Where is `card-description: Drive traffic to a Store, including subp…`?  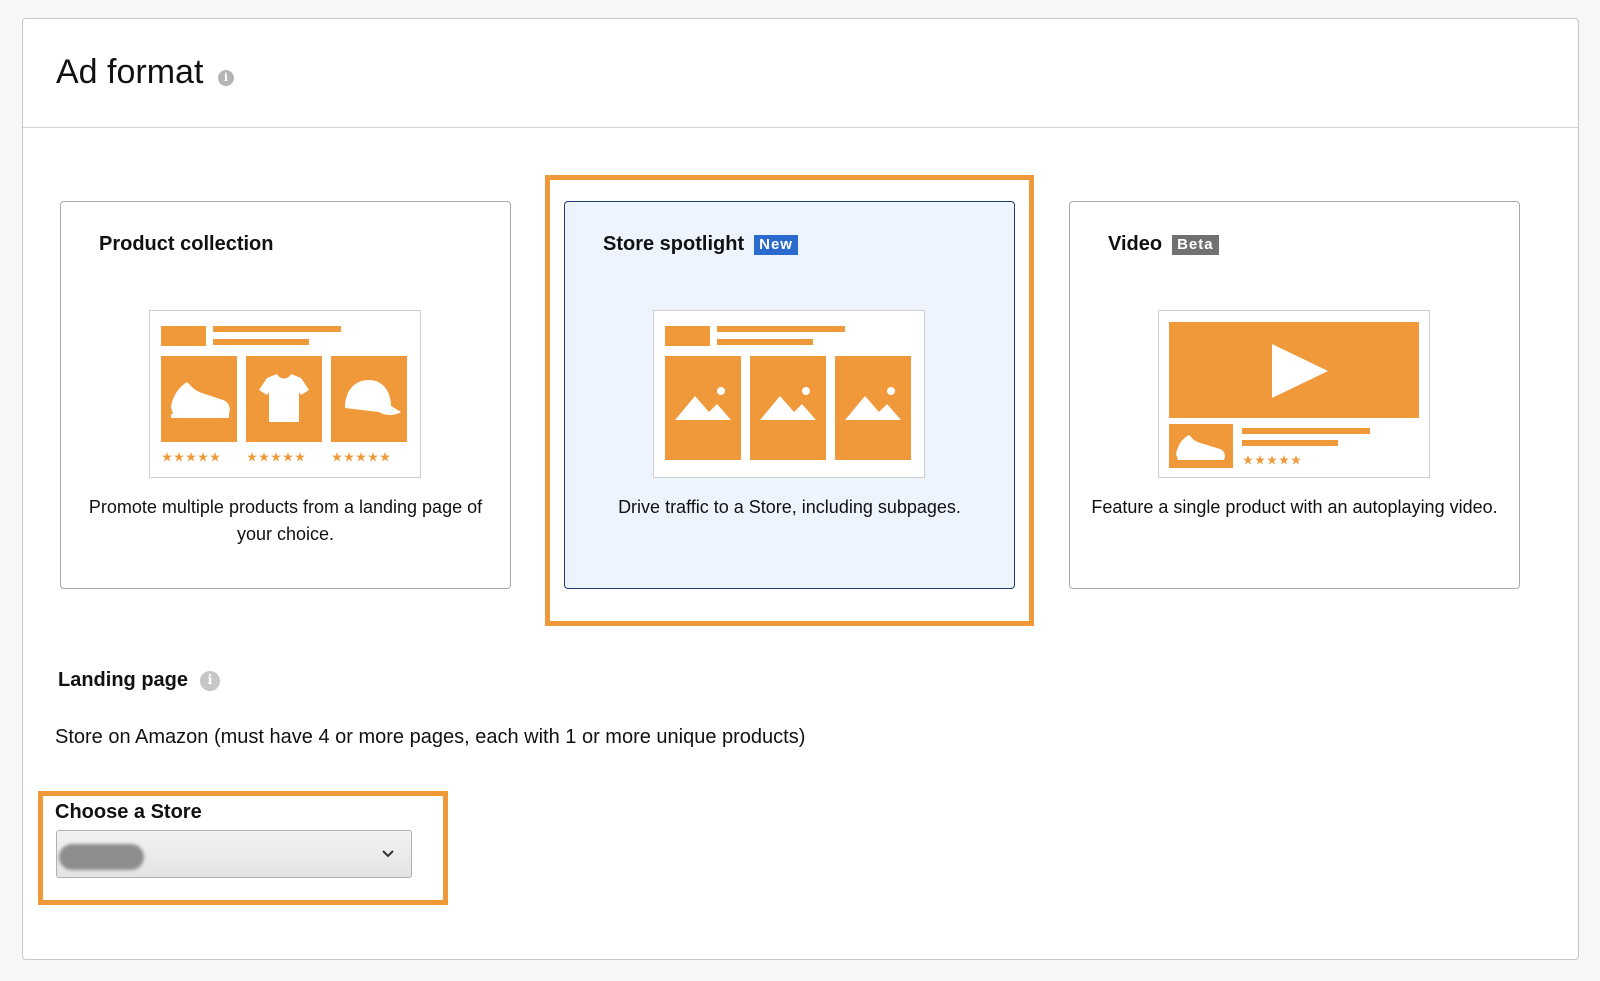
card-description: Drive traffic to a Store, including subp… is located at coordinates (789, 507).